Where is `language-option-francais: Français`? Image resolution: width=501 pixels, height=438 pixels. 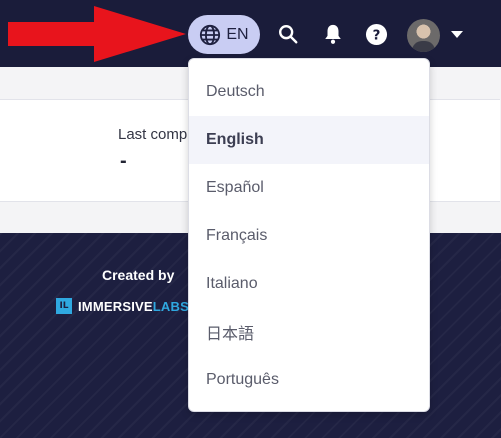 language-option-francais: Français is located at coordinates (309, 236).